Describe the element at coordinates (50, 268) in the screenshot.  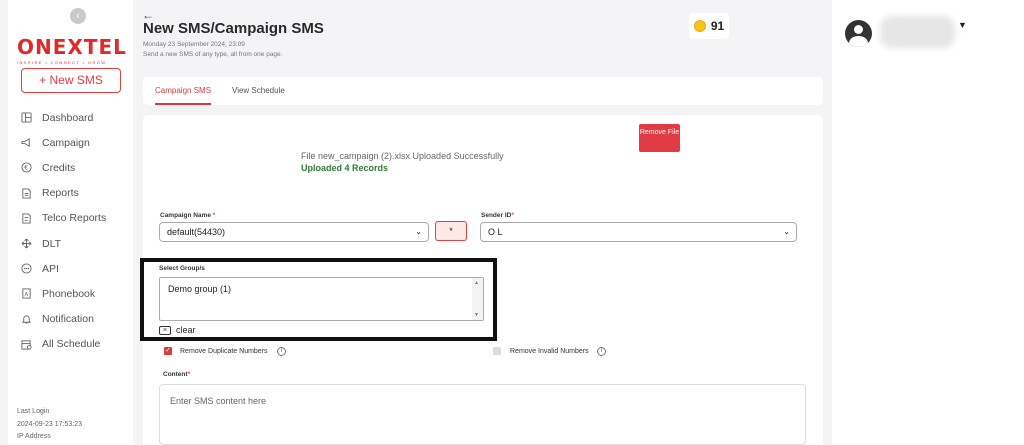
I see `sidebar-item-label: API` at that location.